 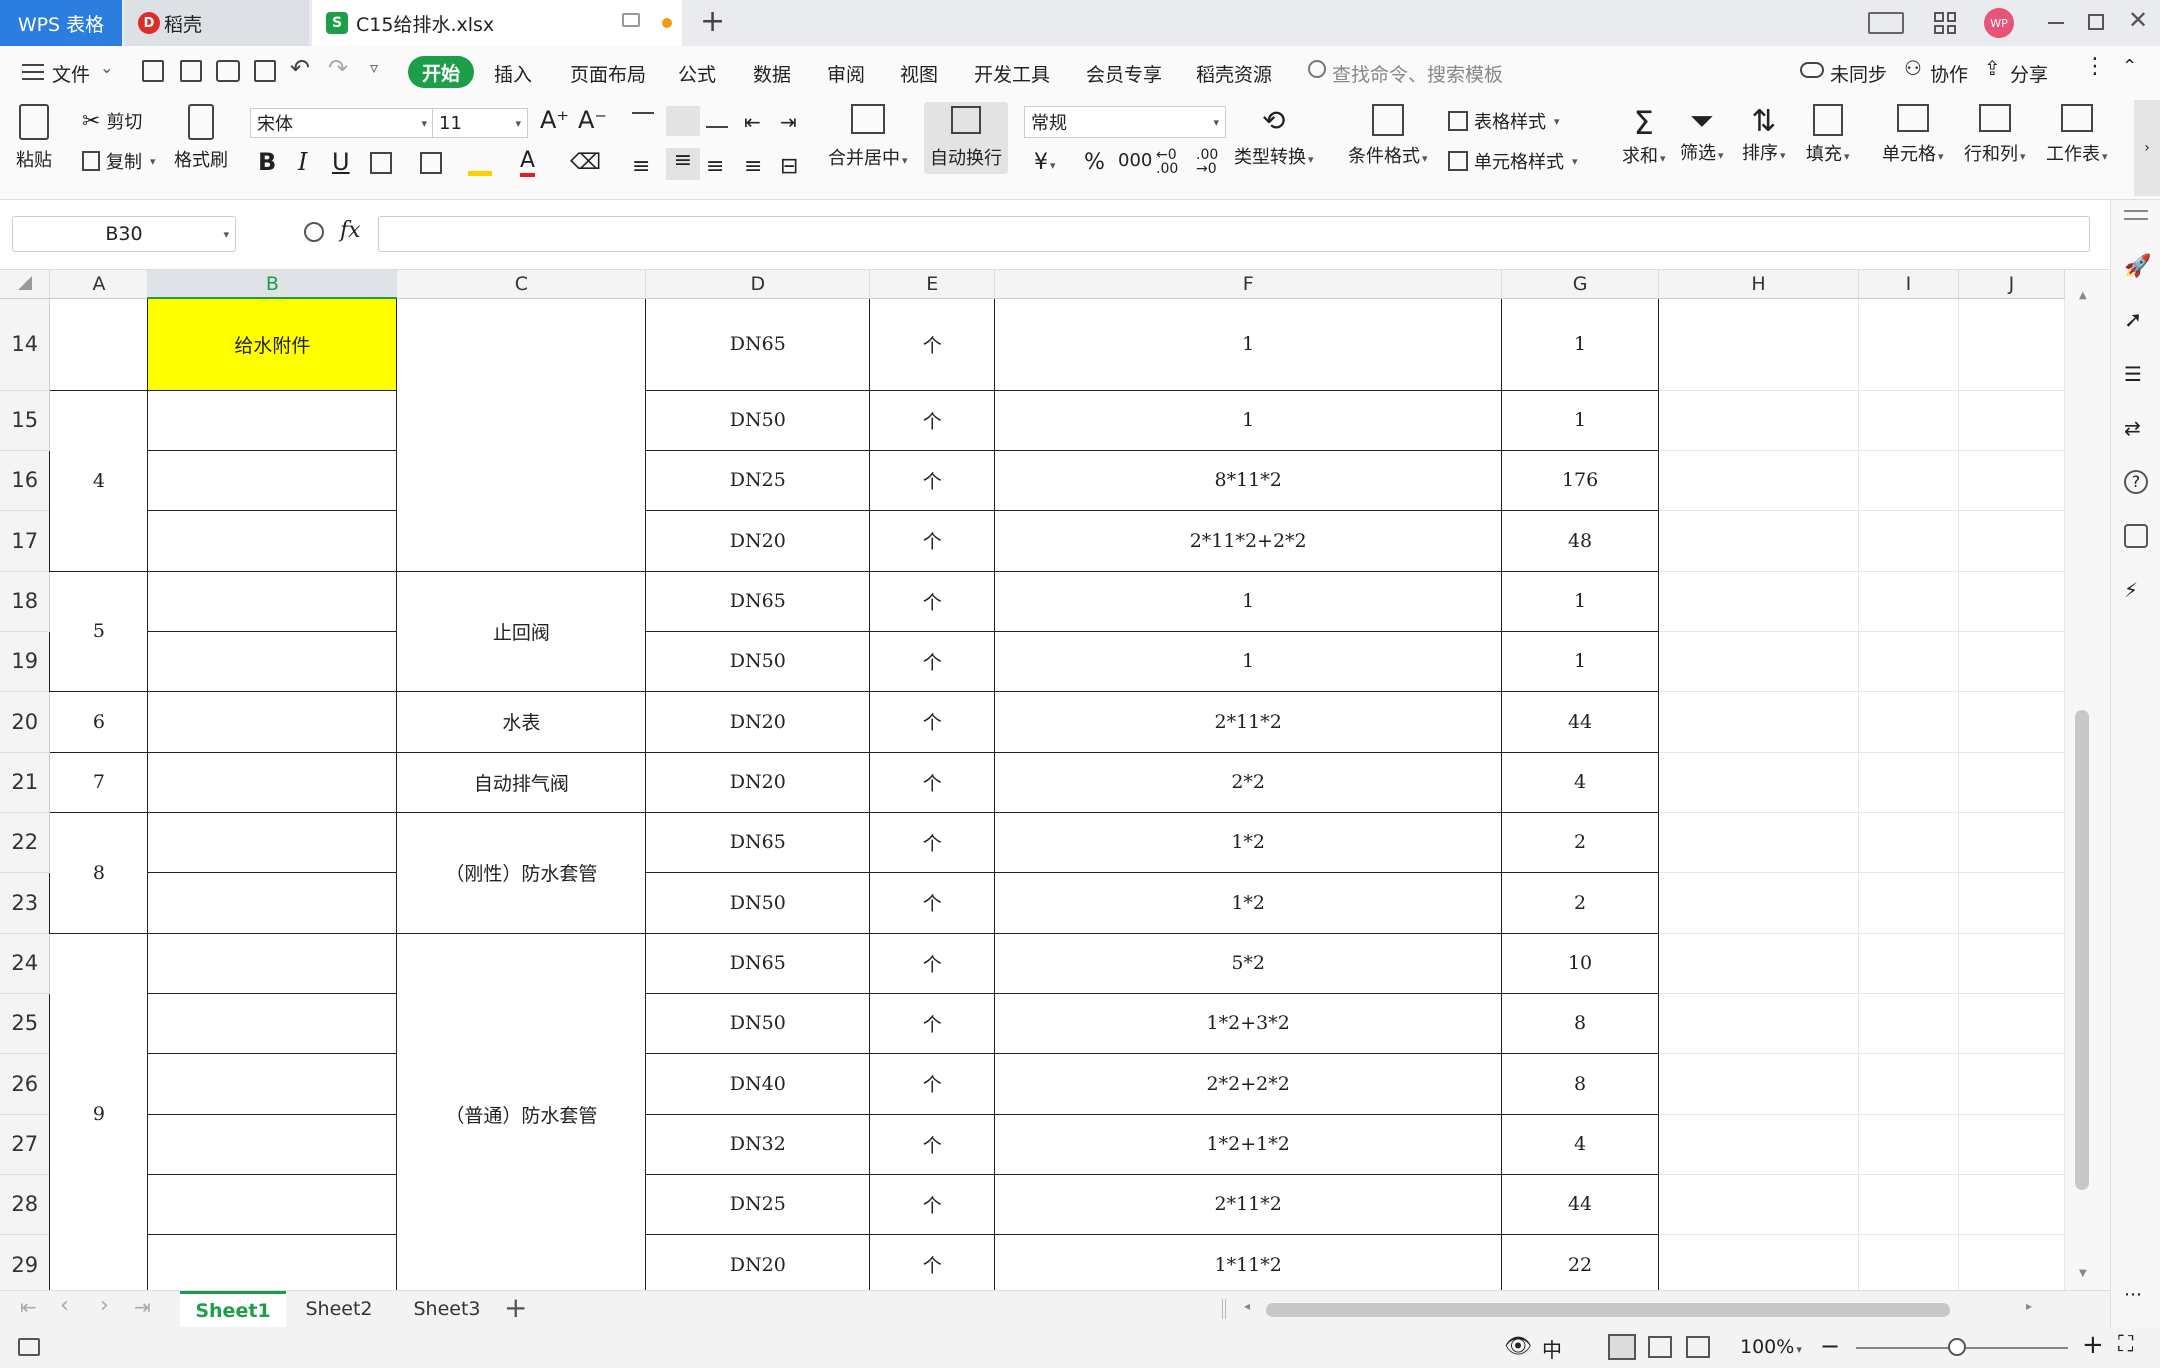 What do you see at coordinates (521, 872) in the screenshot?
I see `cell-item-name: （刚性）防水套管` at bounding box center [521, 872].